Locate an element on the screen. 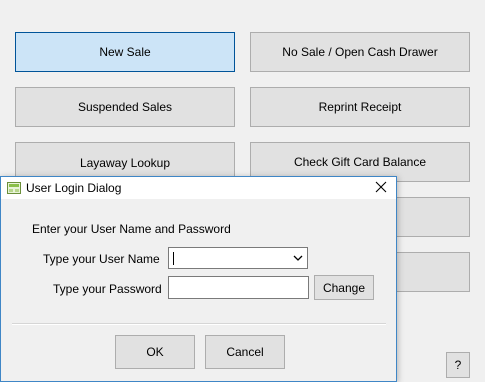 This screenshot has width=485, height=382. dialog-title: User Login Dialog is located at coordinates (74, 188).